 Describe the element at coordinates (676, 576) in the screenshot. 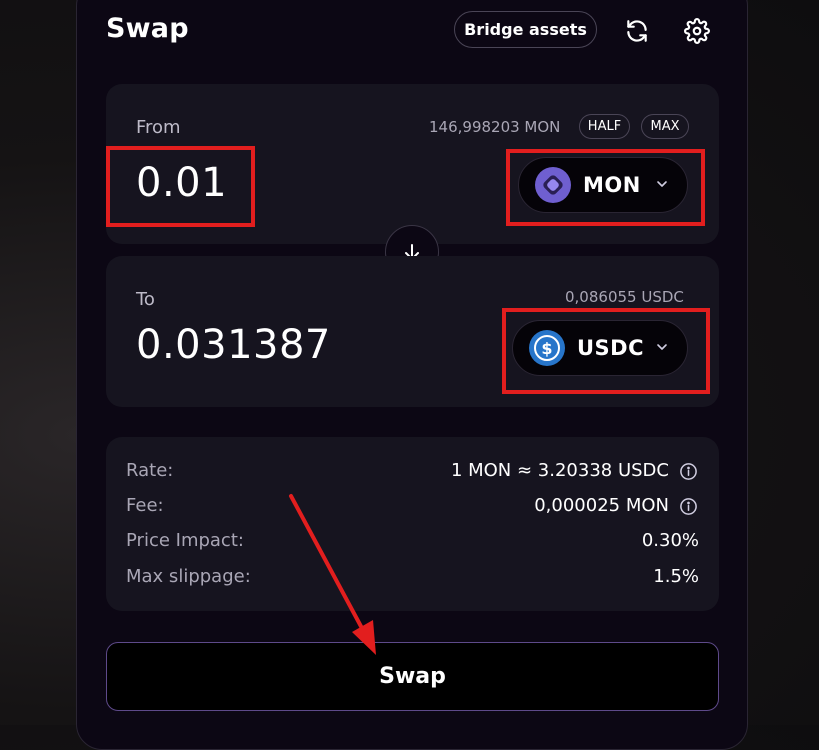

I see `max-slippage-value: 1.5%` at that location.